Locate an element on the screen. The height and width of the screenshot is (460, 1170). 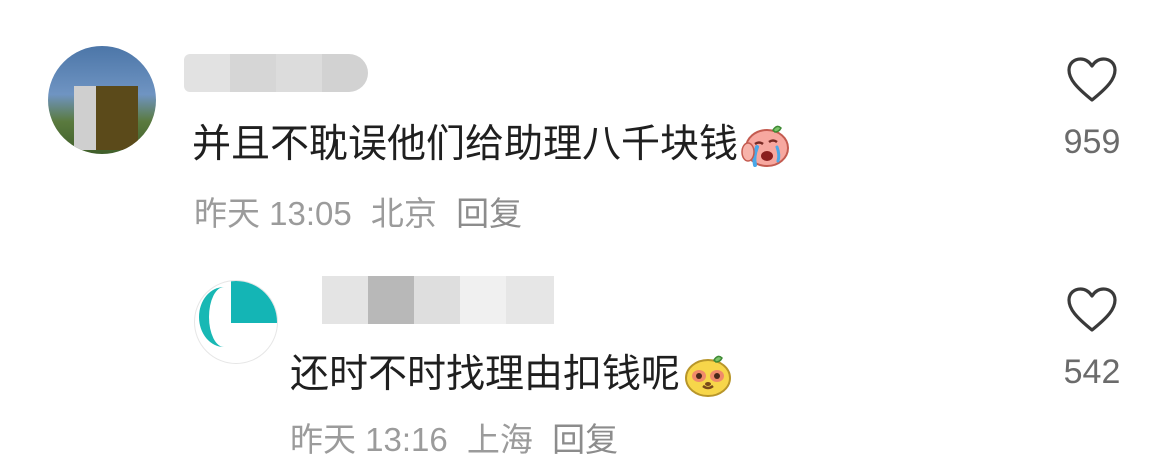
comment-time: 昨天 13:16 is located at coordinates (369, 439).